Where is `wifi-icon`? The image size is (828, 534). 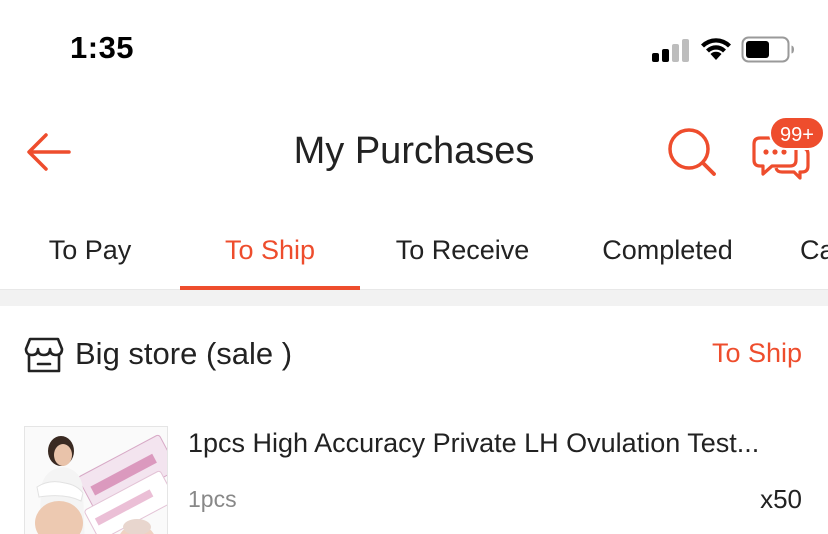
wifi-icon is located at coordinates (716, 49).